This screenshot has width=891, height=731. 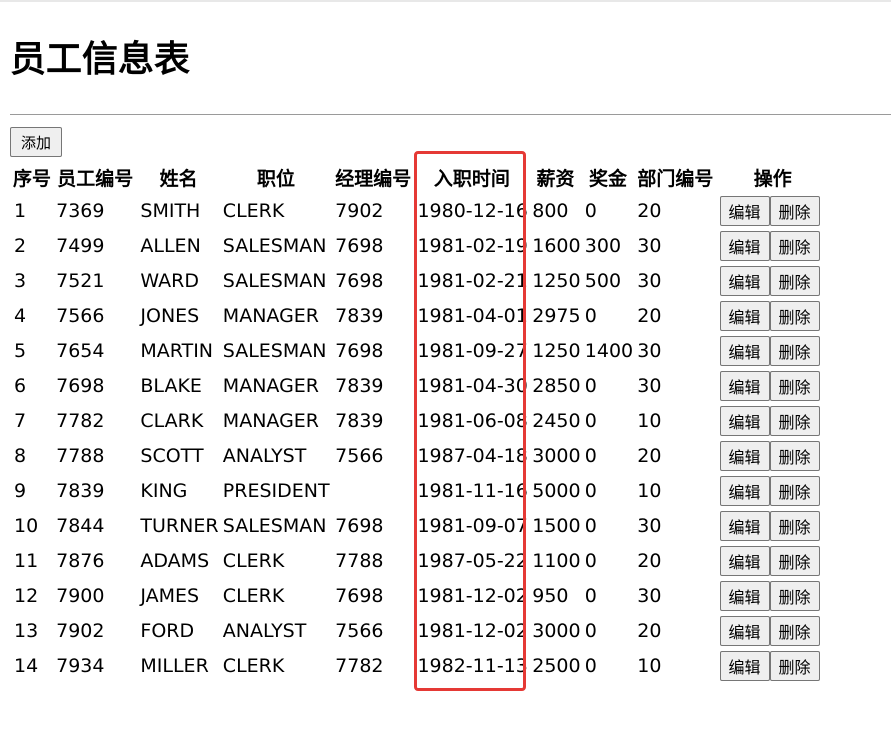 What do you see at coordinates (472, 420) in the screenshot?
I see `cell-hire-date: 1981-06-08` at bounding box center [472, 420].